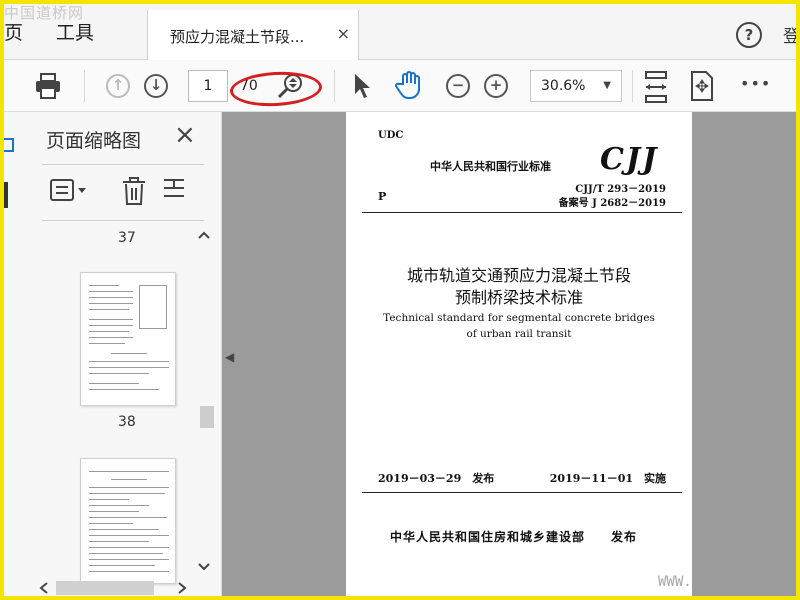 This screenshot has height=600, width=800. Describe the element at coordinates (629, 159) in the screenshot. I see `cjj-logo: CJJ` at that location.